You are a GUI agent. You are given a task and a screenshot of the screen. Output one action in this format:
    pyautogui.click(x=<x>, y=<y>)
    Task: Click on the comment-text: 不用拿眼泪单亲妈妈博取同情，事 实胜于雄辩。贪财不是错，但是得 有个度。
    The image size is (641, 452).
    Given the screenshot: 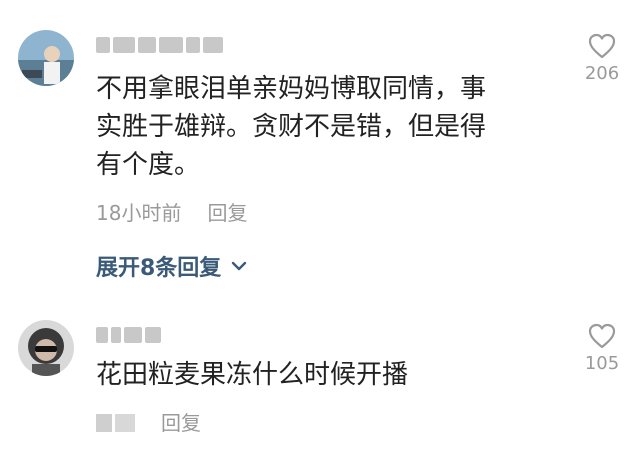 What is the action you would take?
    pyautogui.click(x=291, y=127)
    